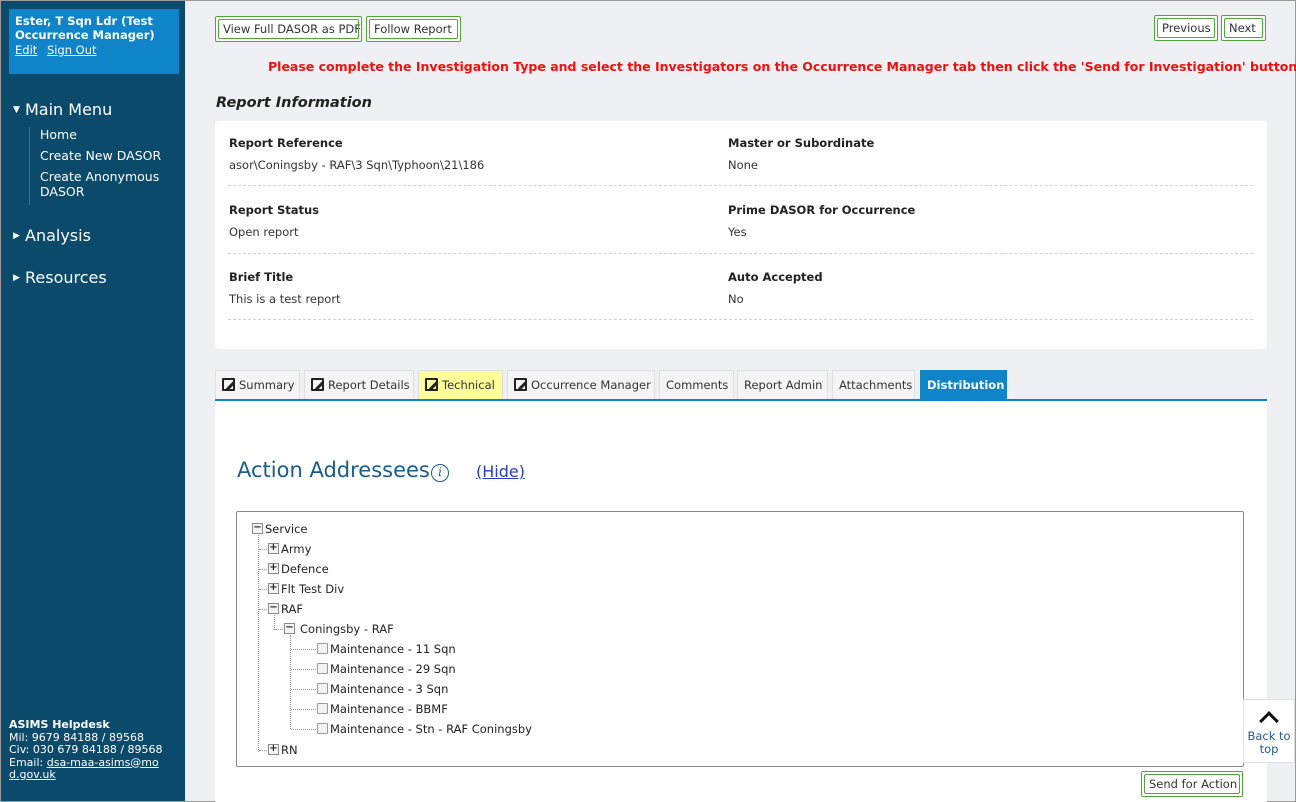 The width and height of the screenshot is (1296, 802). Describe the element at coordinates (389, 709) in the screenshot. I see `tree-leaf-maintenance-bbmf: Maintenance - BBMF` at that location.